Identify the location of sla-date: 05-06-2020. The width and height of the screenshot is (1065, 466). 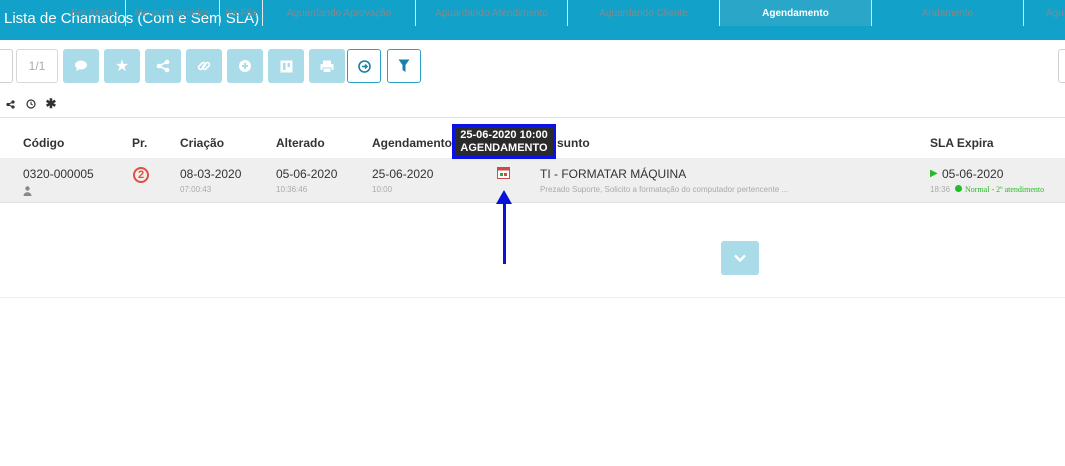
(973, 174).